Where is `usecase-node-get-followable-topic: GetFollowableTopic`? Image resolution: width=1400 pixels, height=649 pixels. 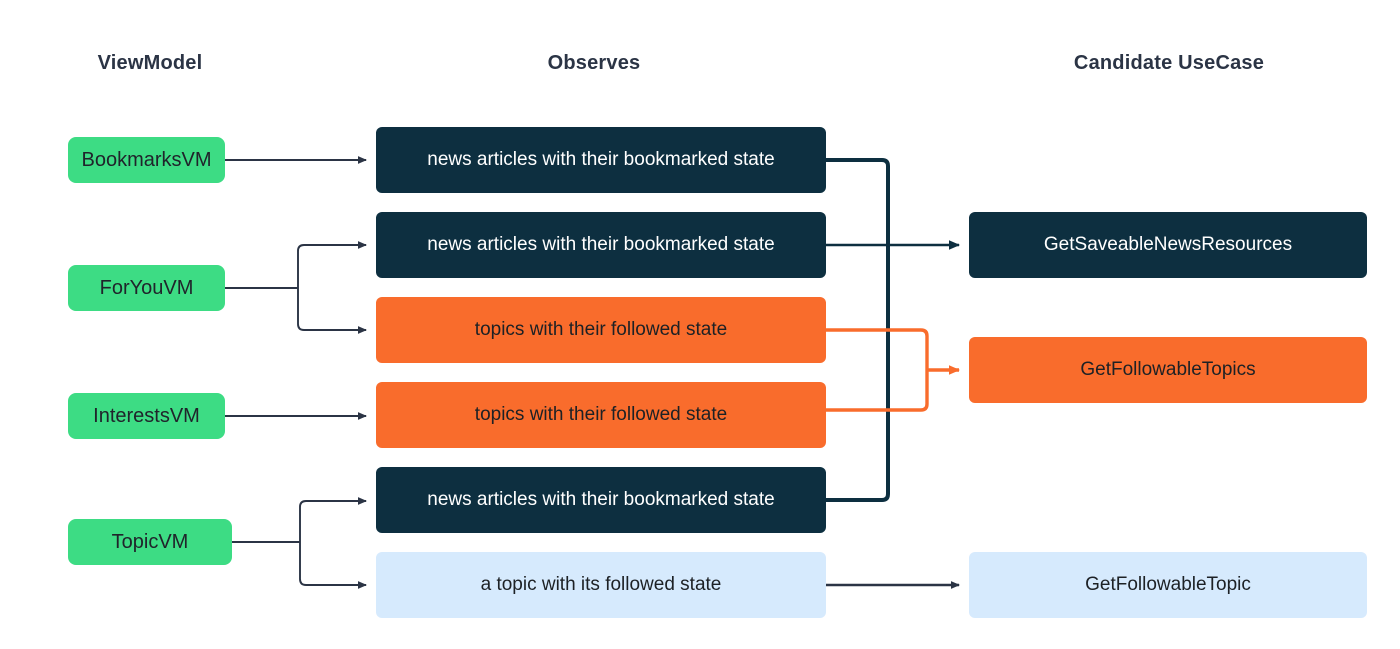 usecase-node-get-followable-topic: GetFollowableTopic is located at coordinates (1168, 585).